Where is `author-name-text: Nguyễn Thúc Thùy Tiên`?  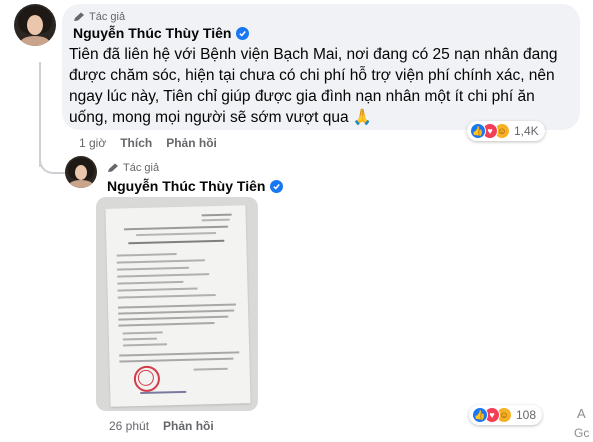
author-name-text: Nguyễn Thúc Thùy Tiên is located at coordinates (152, 33).